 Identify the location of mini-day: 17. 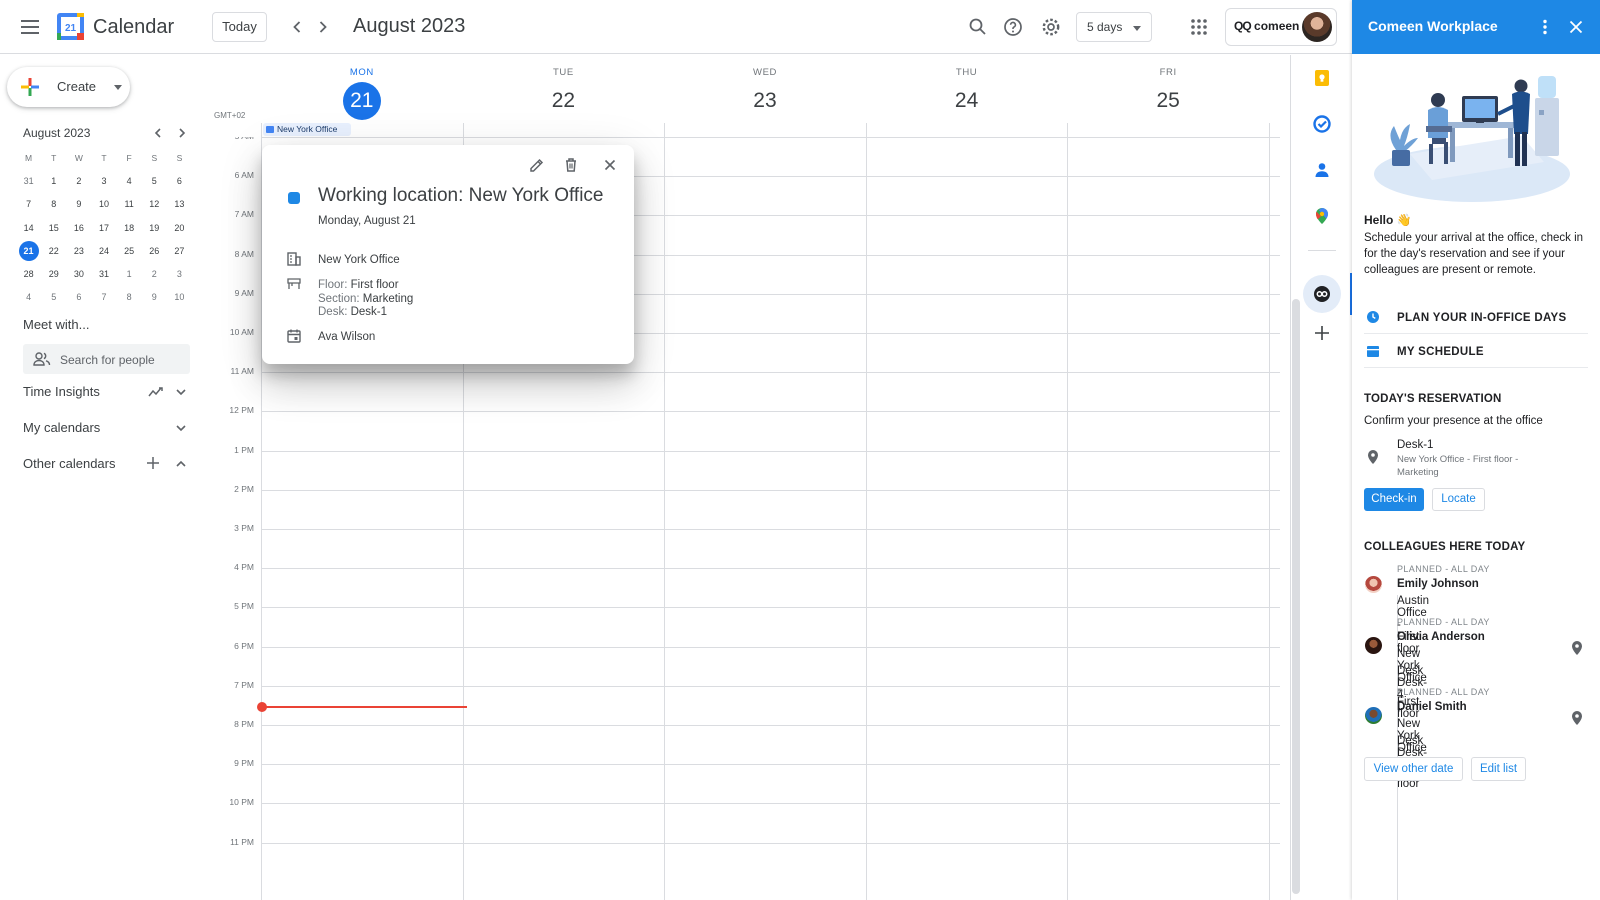
(103, 228).